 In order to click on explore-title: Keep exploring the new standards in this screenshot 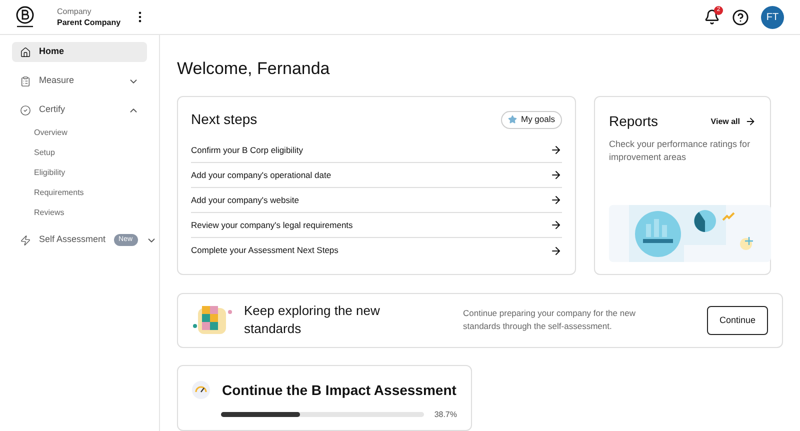, I will do `click(312, 320)`.